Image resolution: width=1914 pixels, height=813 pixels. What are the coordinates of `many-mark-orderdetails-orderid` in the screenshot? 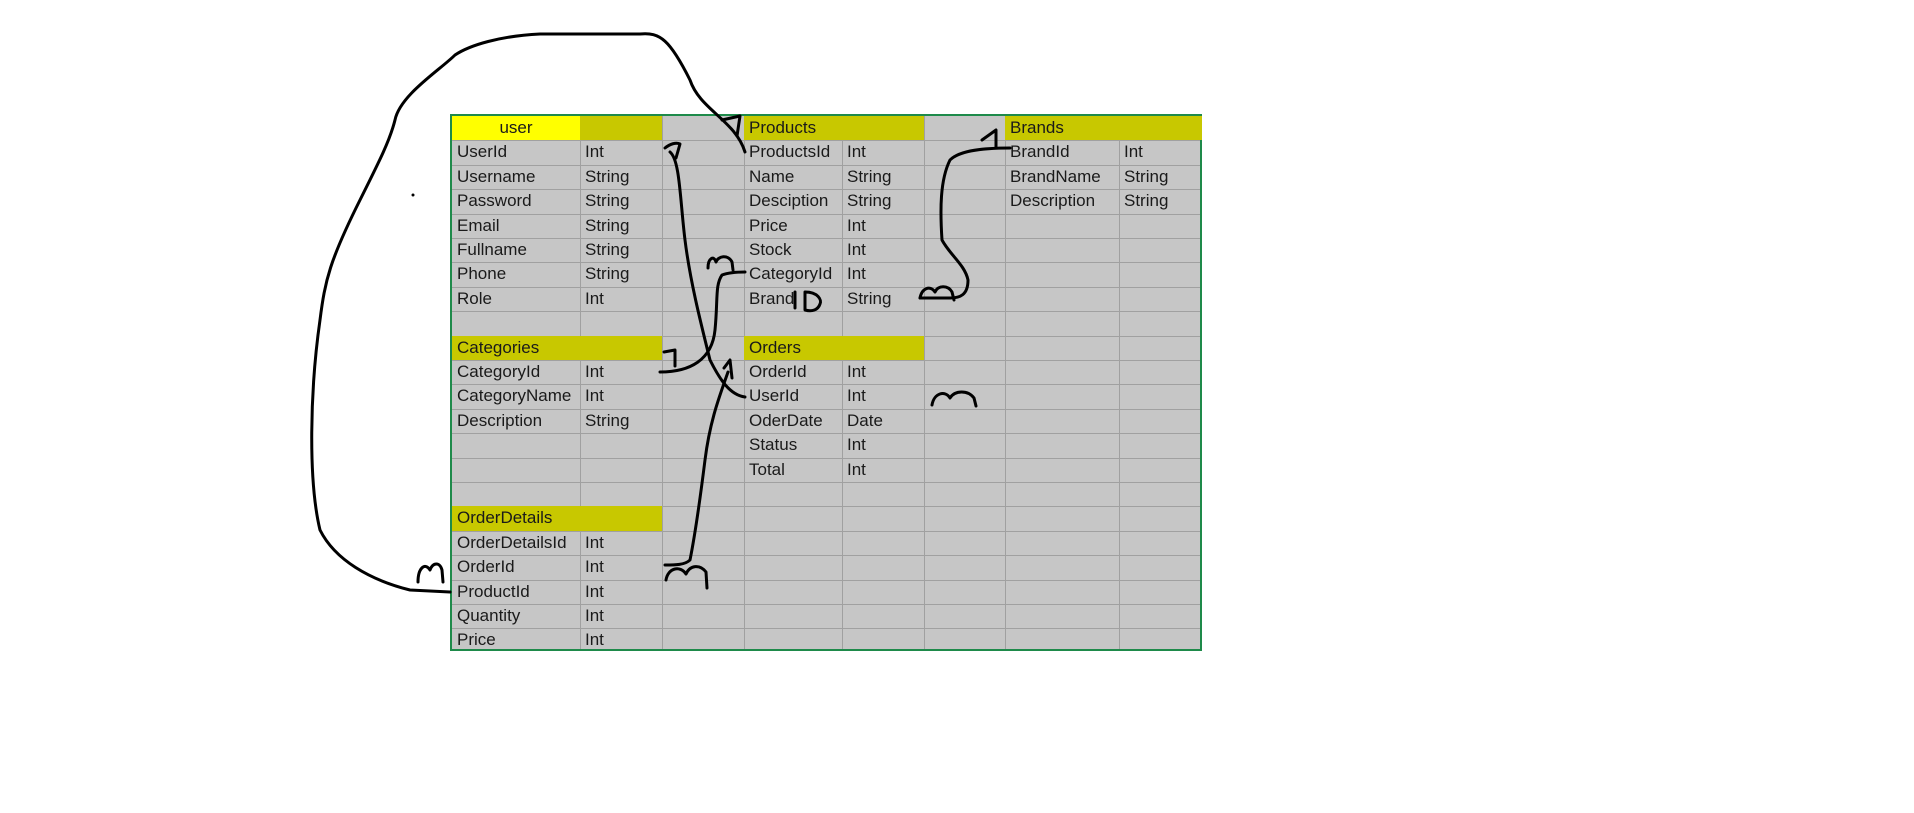 It's located at (686, 577).